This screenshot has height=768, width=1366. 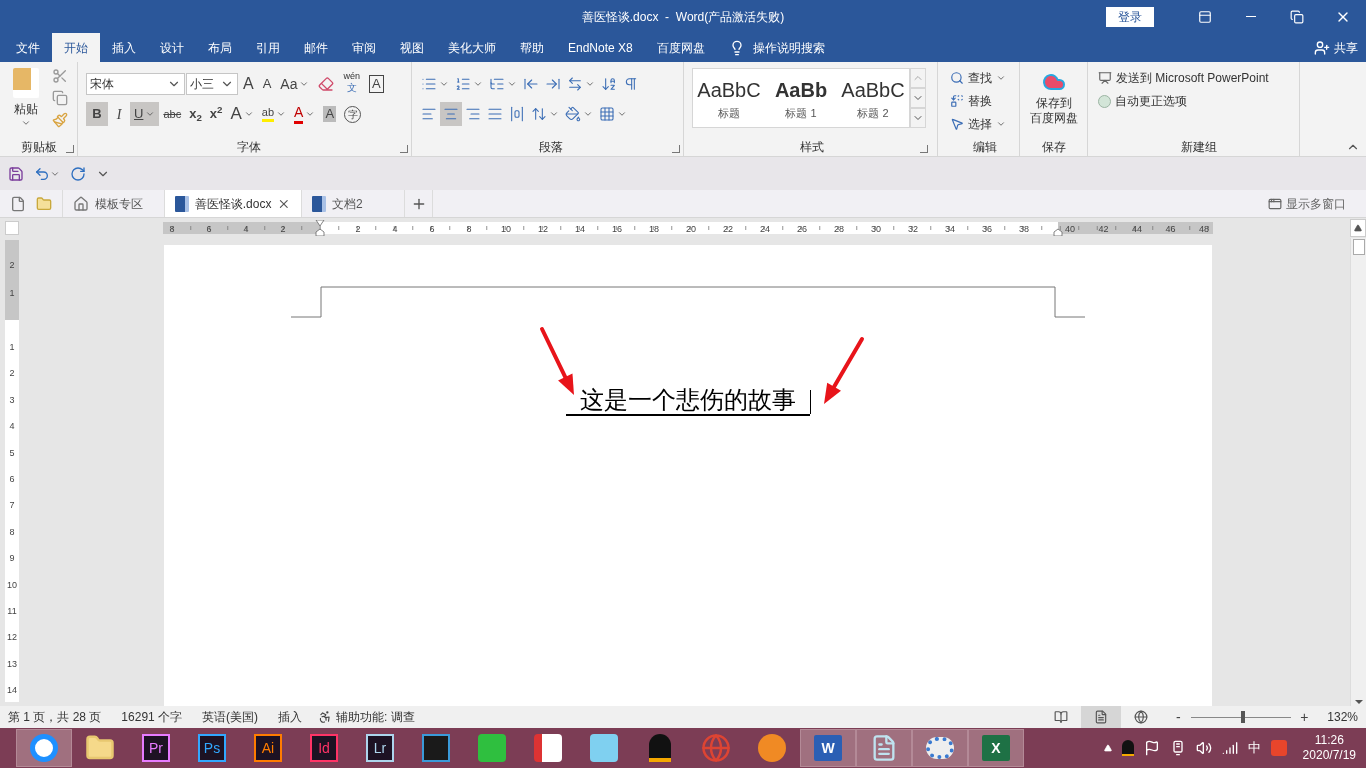 What do you see at coordinates (78, 173) in the screenshot?
I see `redo-button` at bounding box center [78, 173].